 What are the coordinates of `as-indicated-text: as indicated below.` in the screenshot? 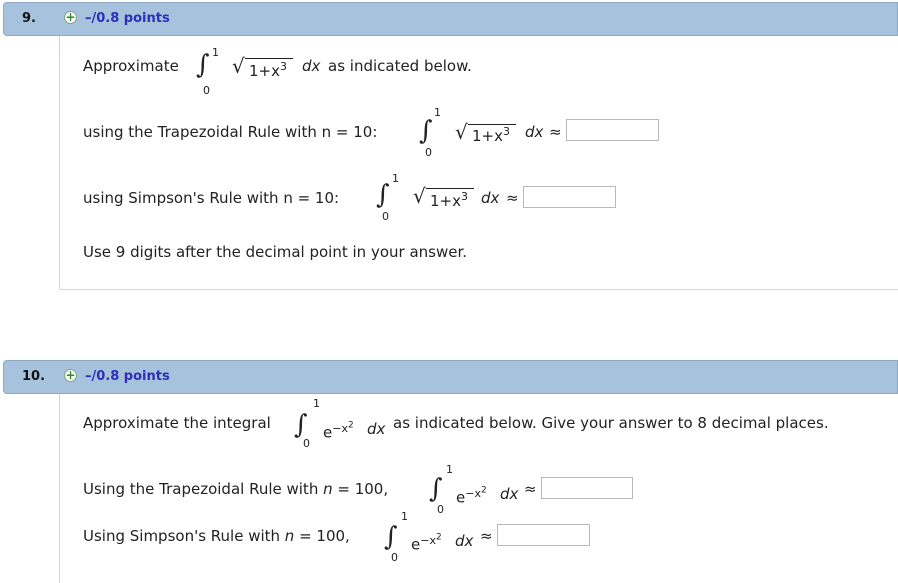 It's located at (400, 66).